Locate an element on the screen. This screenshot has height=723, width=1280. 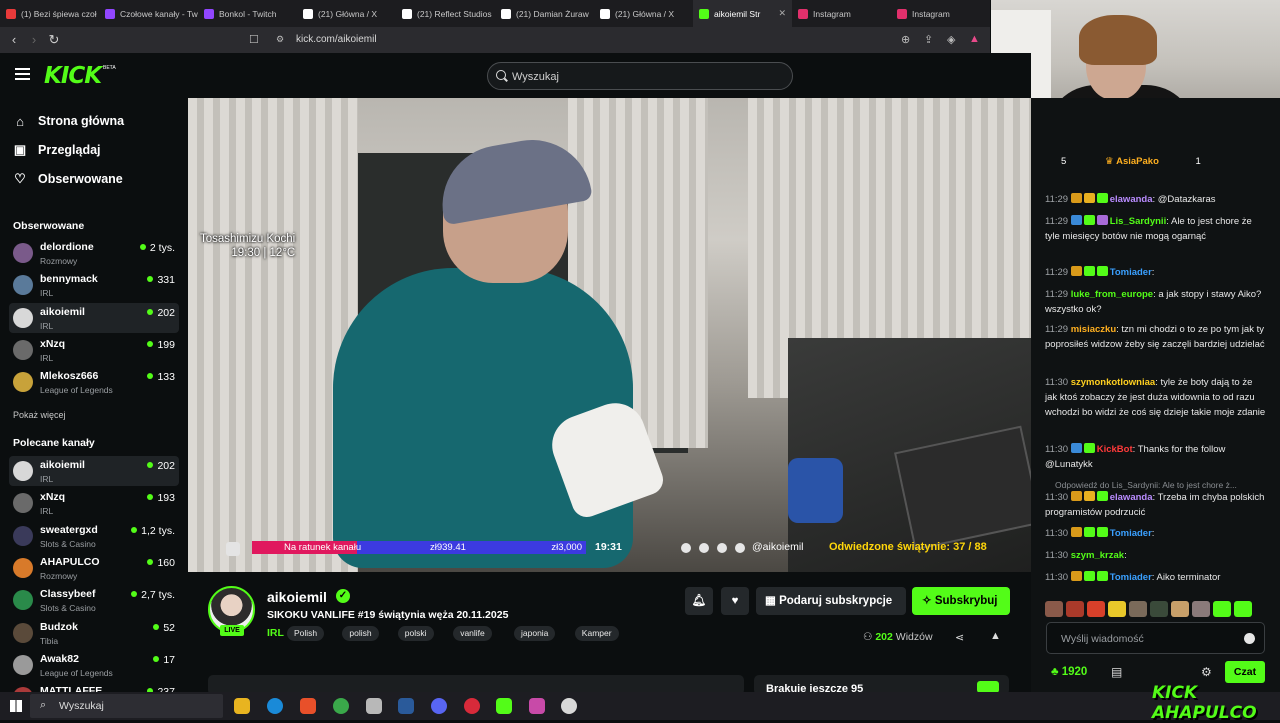
nav-following: ♡ Obserwowane is located at coordinates (68, 179).